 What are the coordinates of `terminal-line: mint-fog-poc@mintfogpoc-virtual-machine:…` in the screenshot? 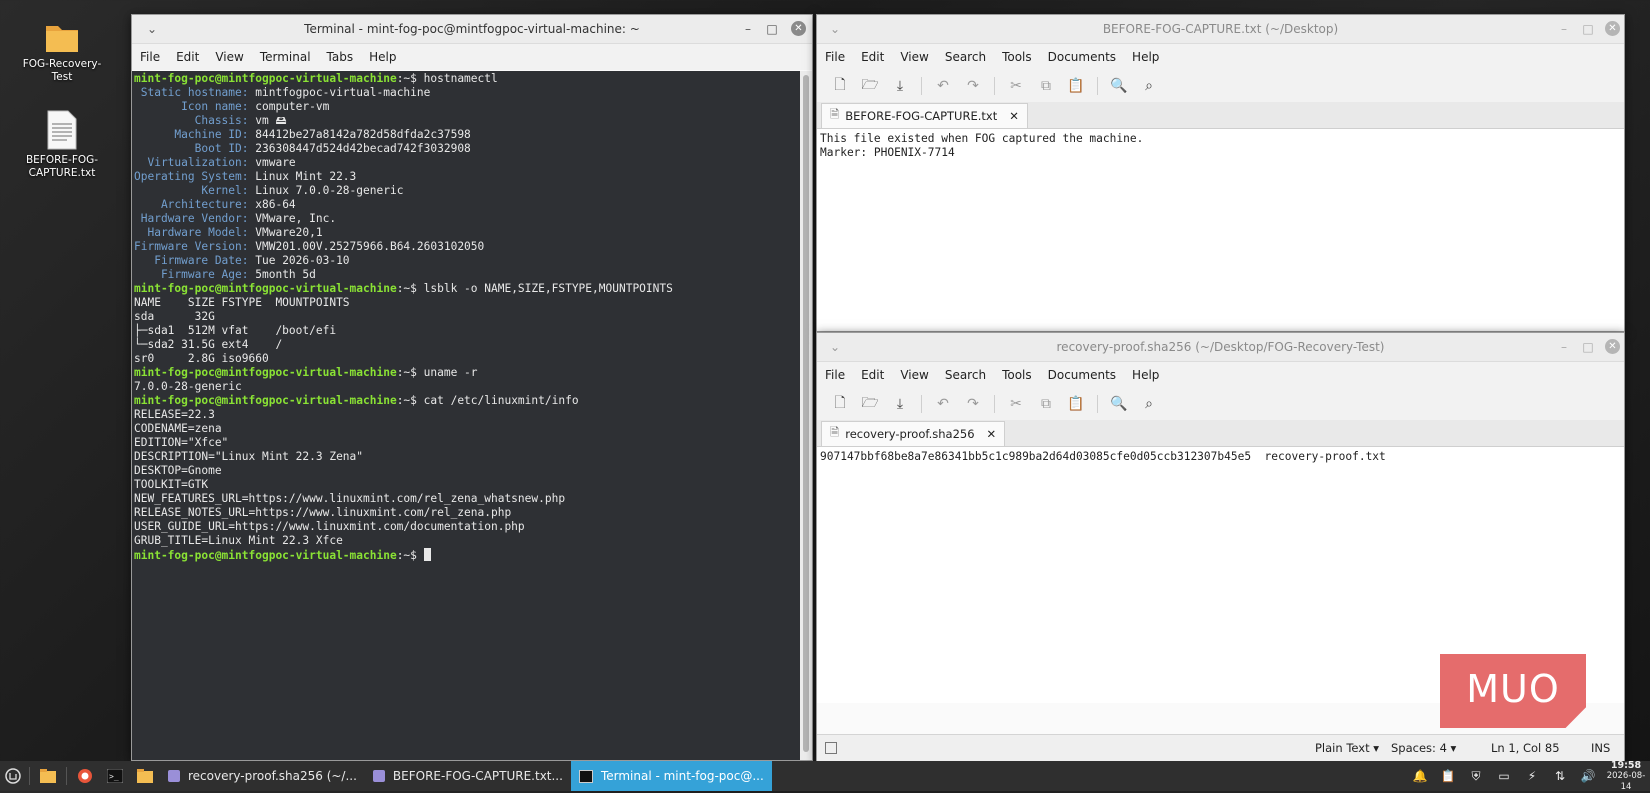 It's located at (467, 79).